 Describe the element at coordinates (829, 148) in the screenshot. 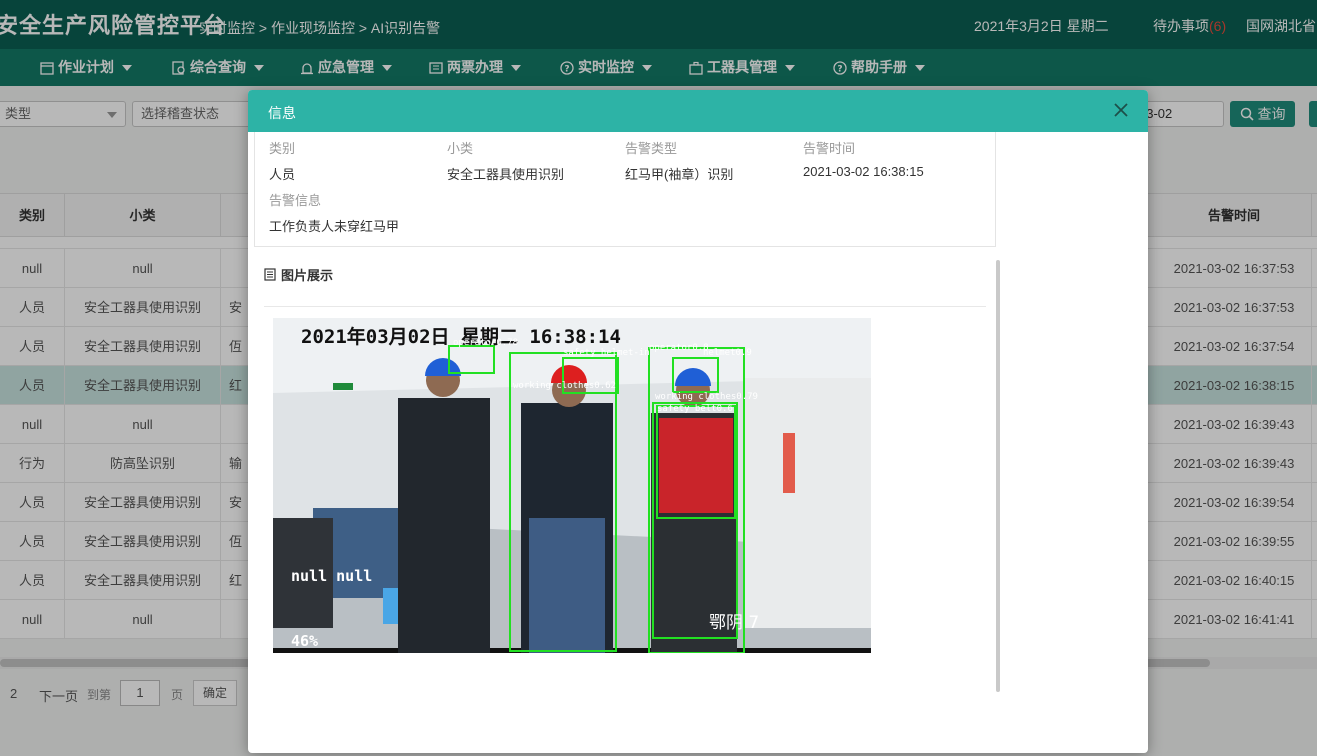

I see `label-alarm-time: 告警时间` at that location.